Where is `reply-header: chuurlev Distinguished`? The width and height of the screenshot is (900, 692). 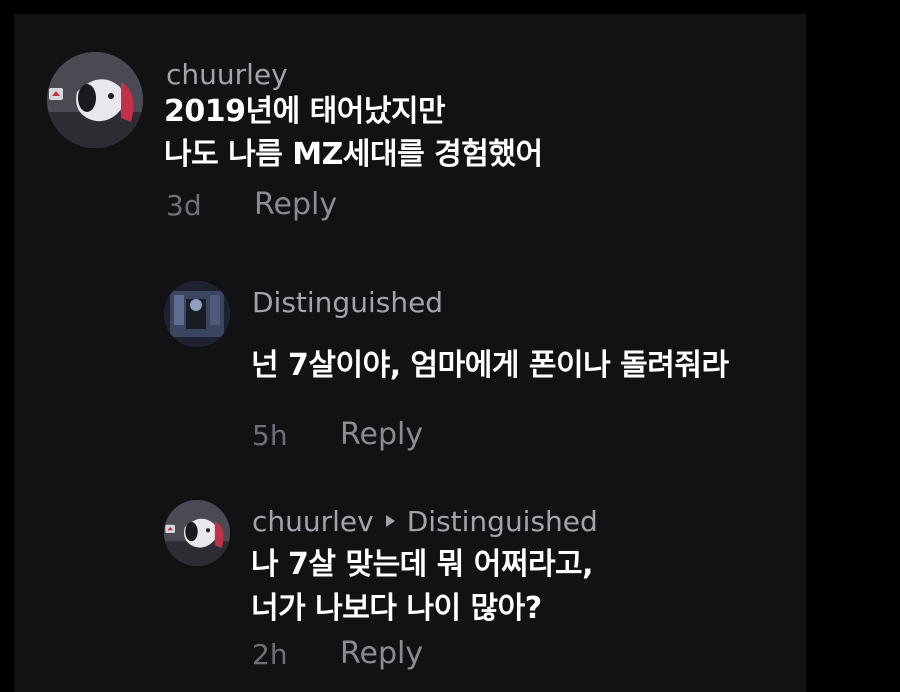 reply-header: chuurlev Distinguished is located at coordinates (425, 522).